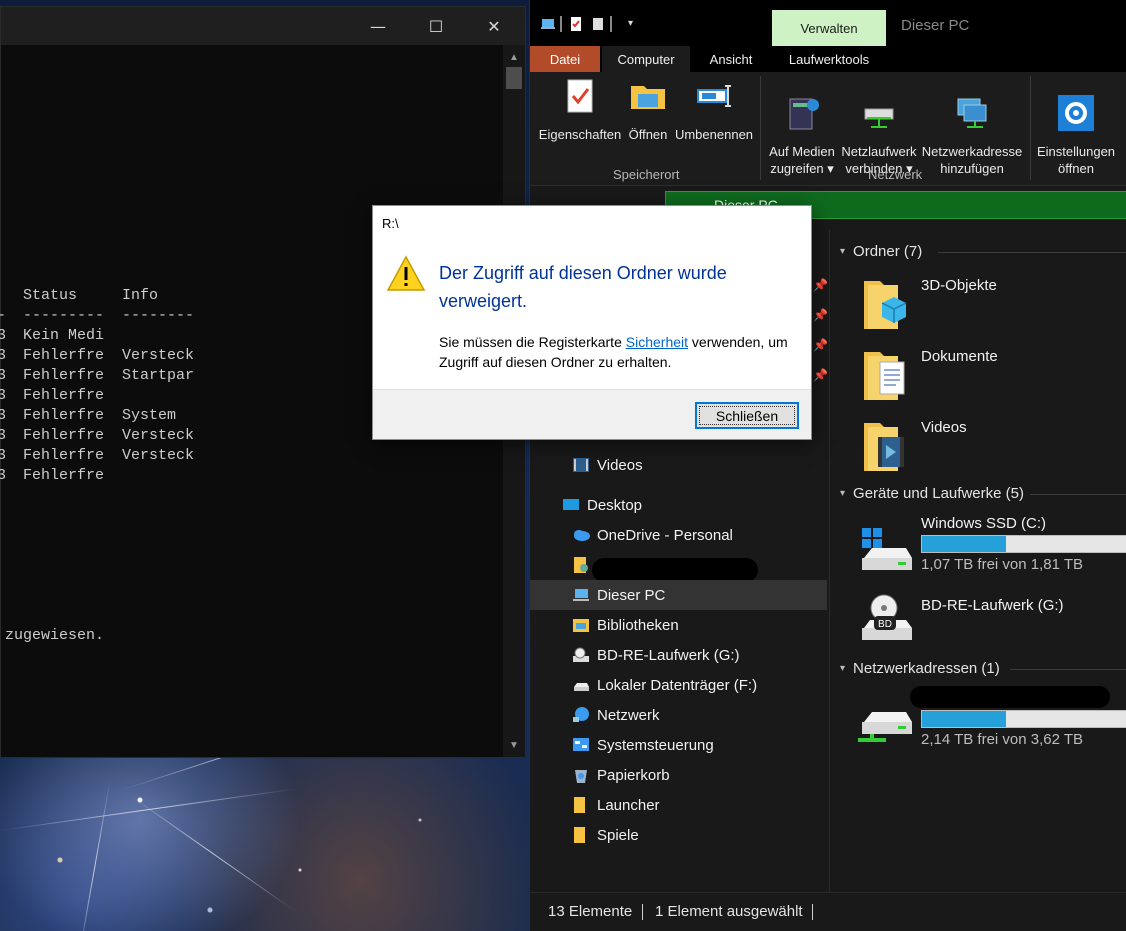 The height and width of the screenshot is (931, 1126). I want to click on status-separator, so click(812, 912).